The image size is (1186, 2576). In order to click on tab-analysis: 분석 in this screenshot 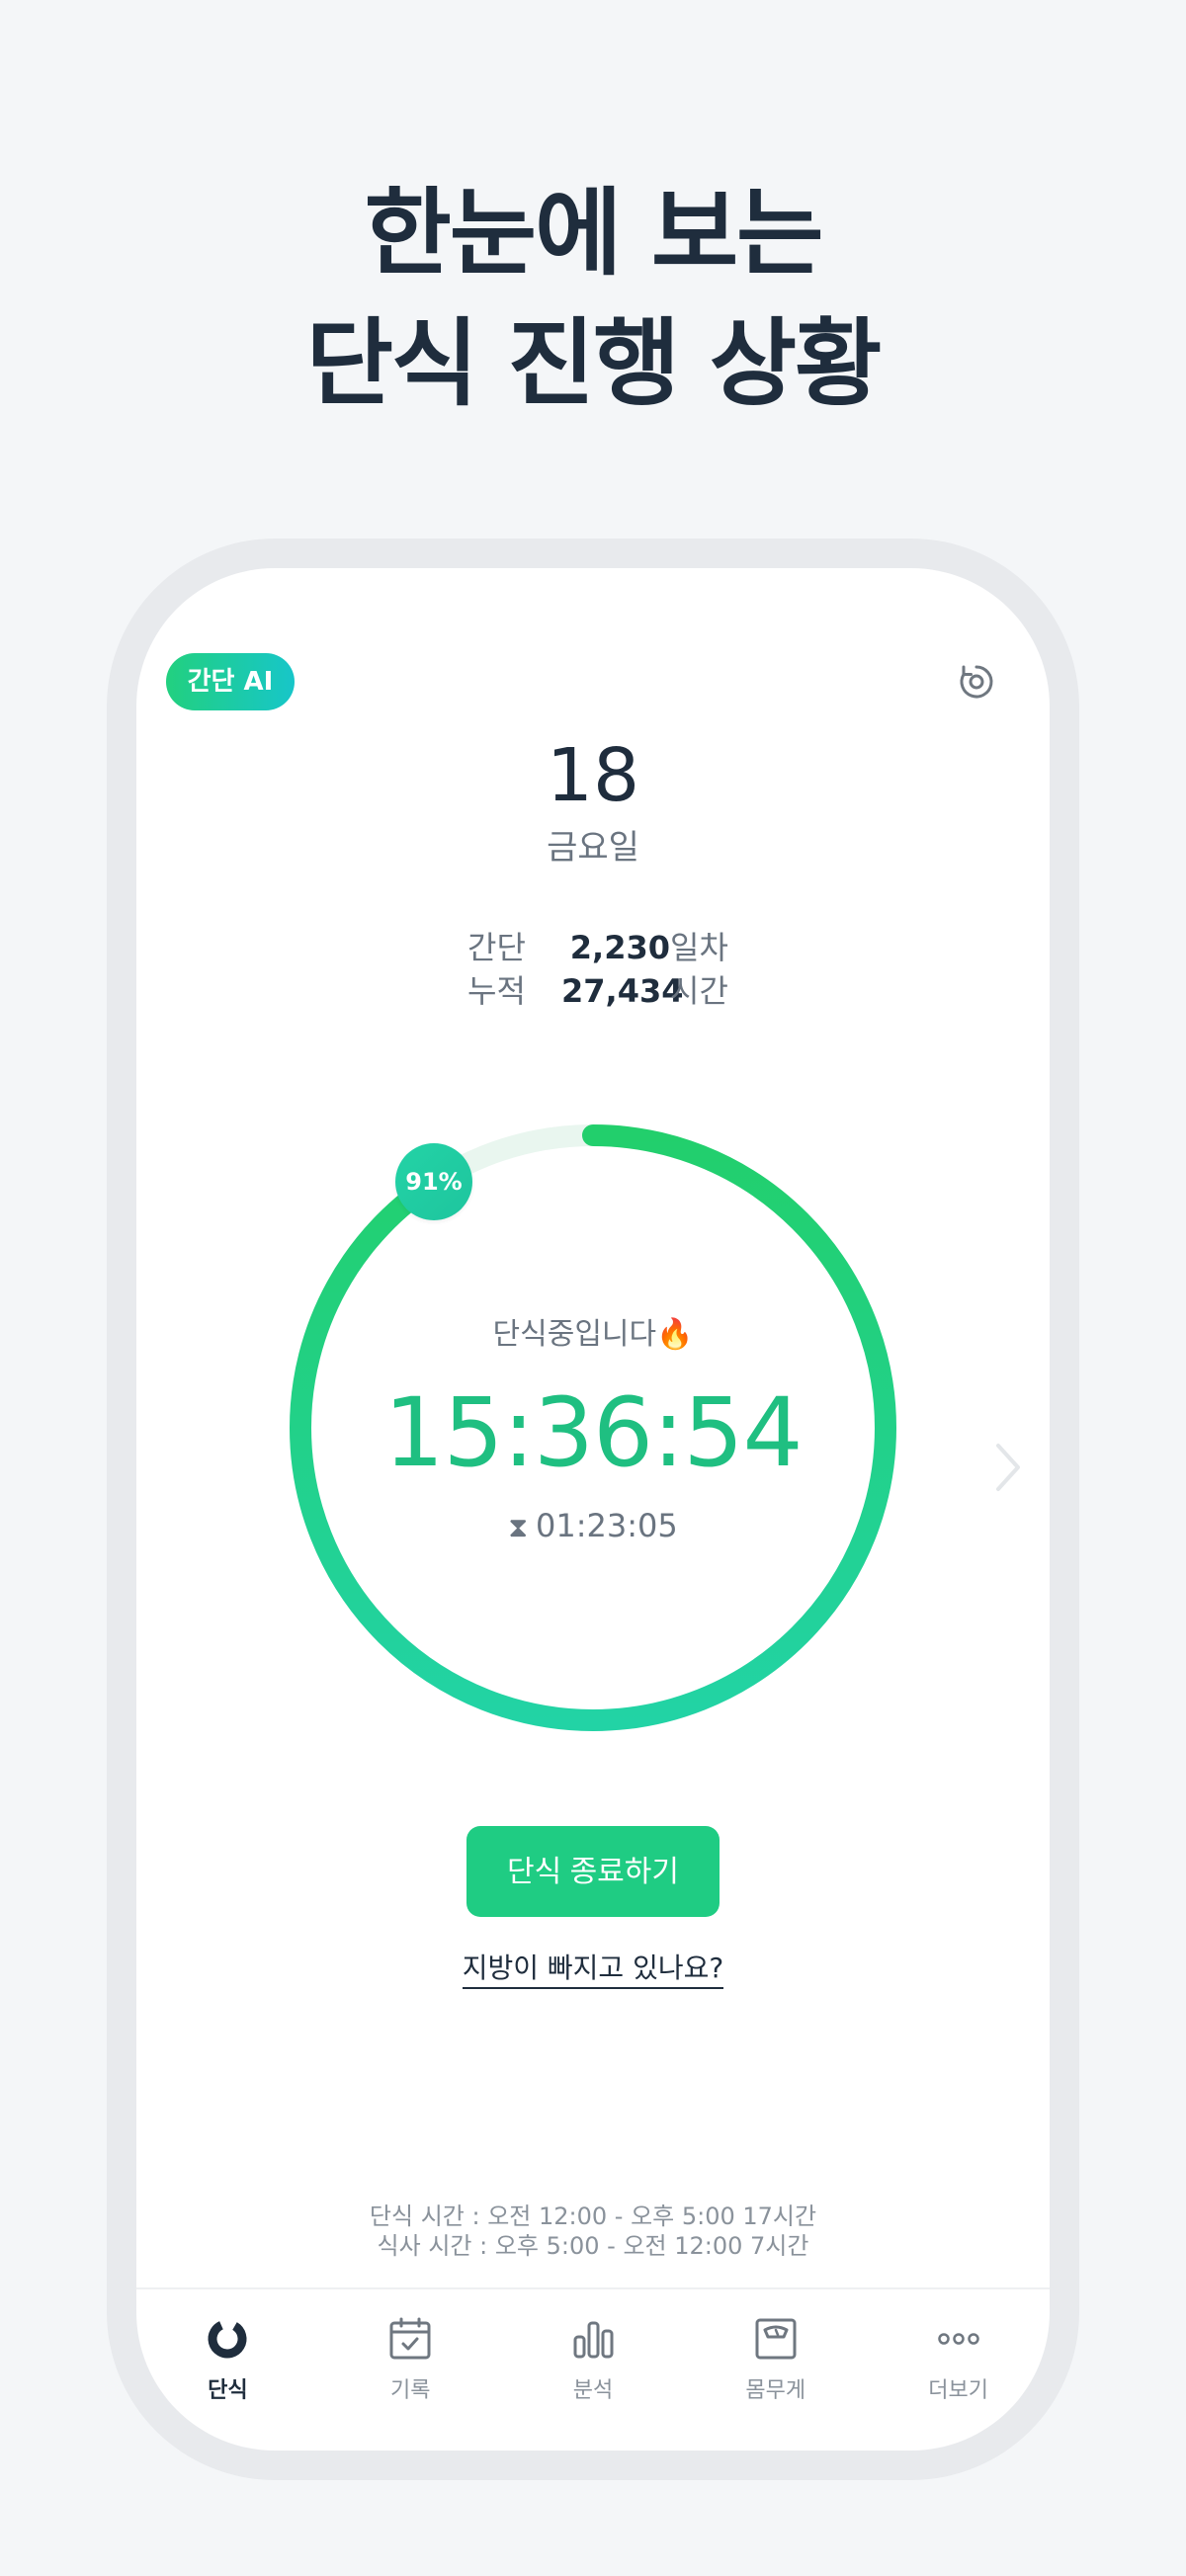, I will do `click(593, 2370)`.